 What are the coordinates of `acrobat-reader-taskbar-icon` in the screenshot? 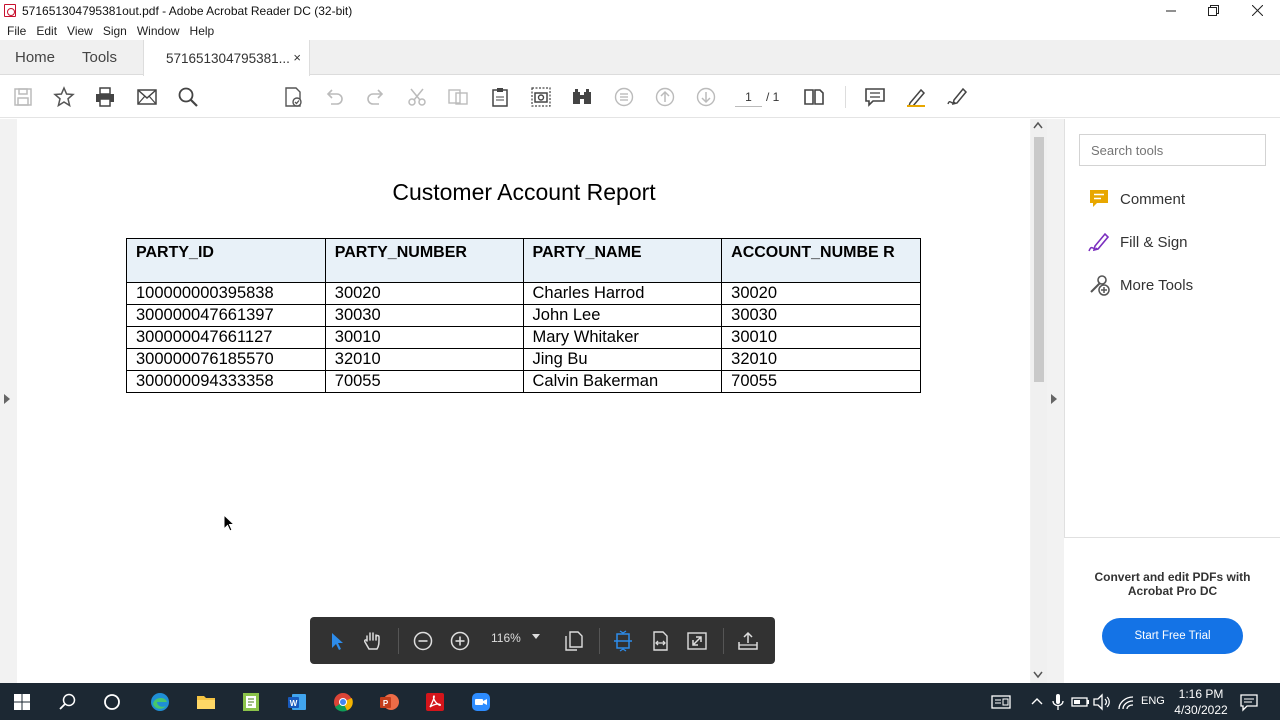 It's located at (435, 702).